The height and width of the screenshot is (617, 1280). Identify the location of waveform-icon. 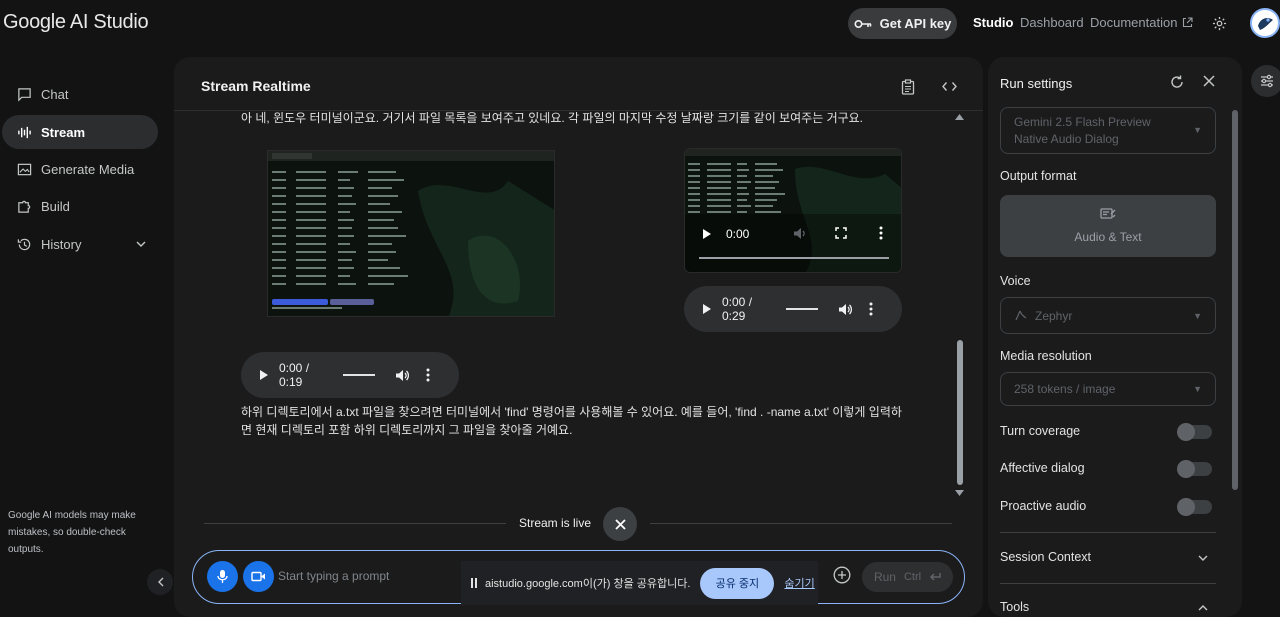
(24, 132).